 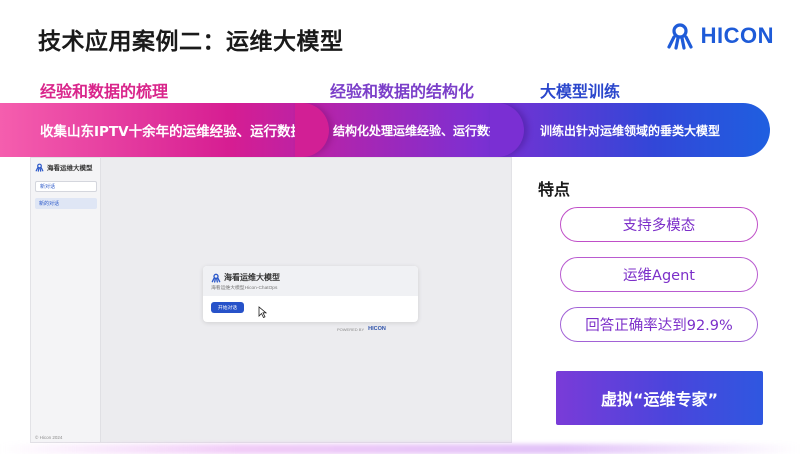 I want to click on feature-pill-multimodal: 支持多模态, so click(x=659, y=224).